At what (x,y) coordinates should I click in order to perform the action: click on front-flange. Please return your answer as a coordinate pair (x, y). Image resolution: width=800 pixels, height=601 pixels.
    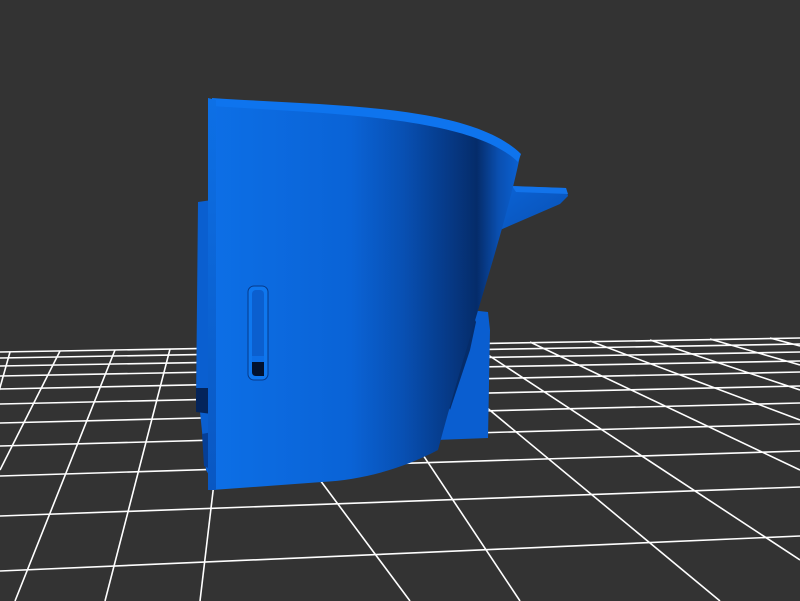
    Looking at the image, I should click on (212, 294).